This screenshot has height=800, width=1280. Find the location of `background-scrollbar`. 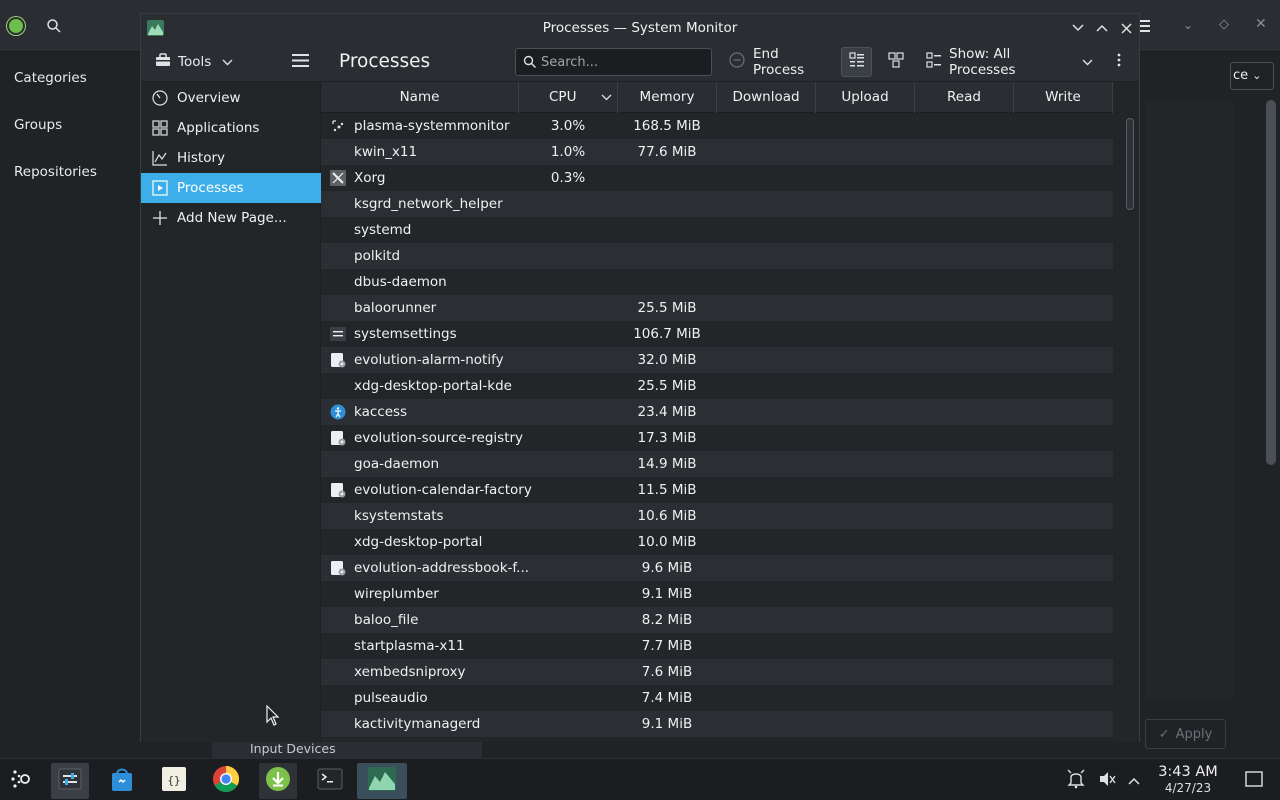

background-scrollbar is located at coordinates (1271, 282).